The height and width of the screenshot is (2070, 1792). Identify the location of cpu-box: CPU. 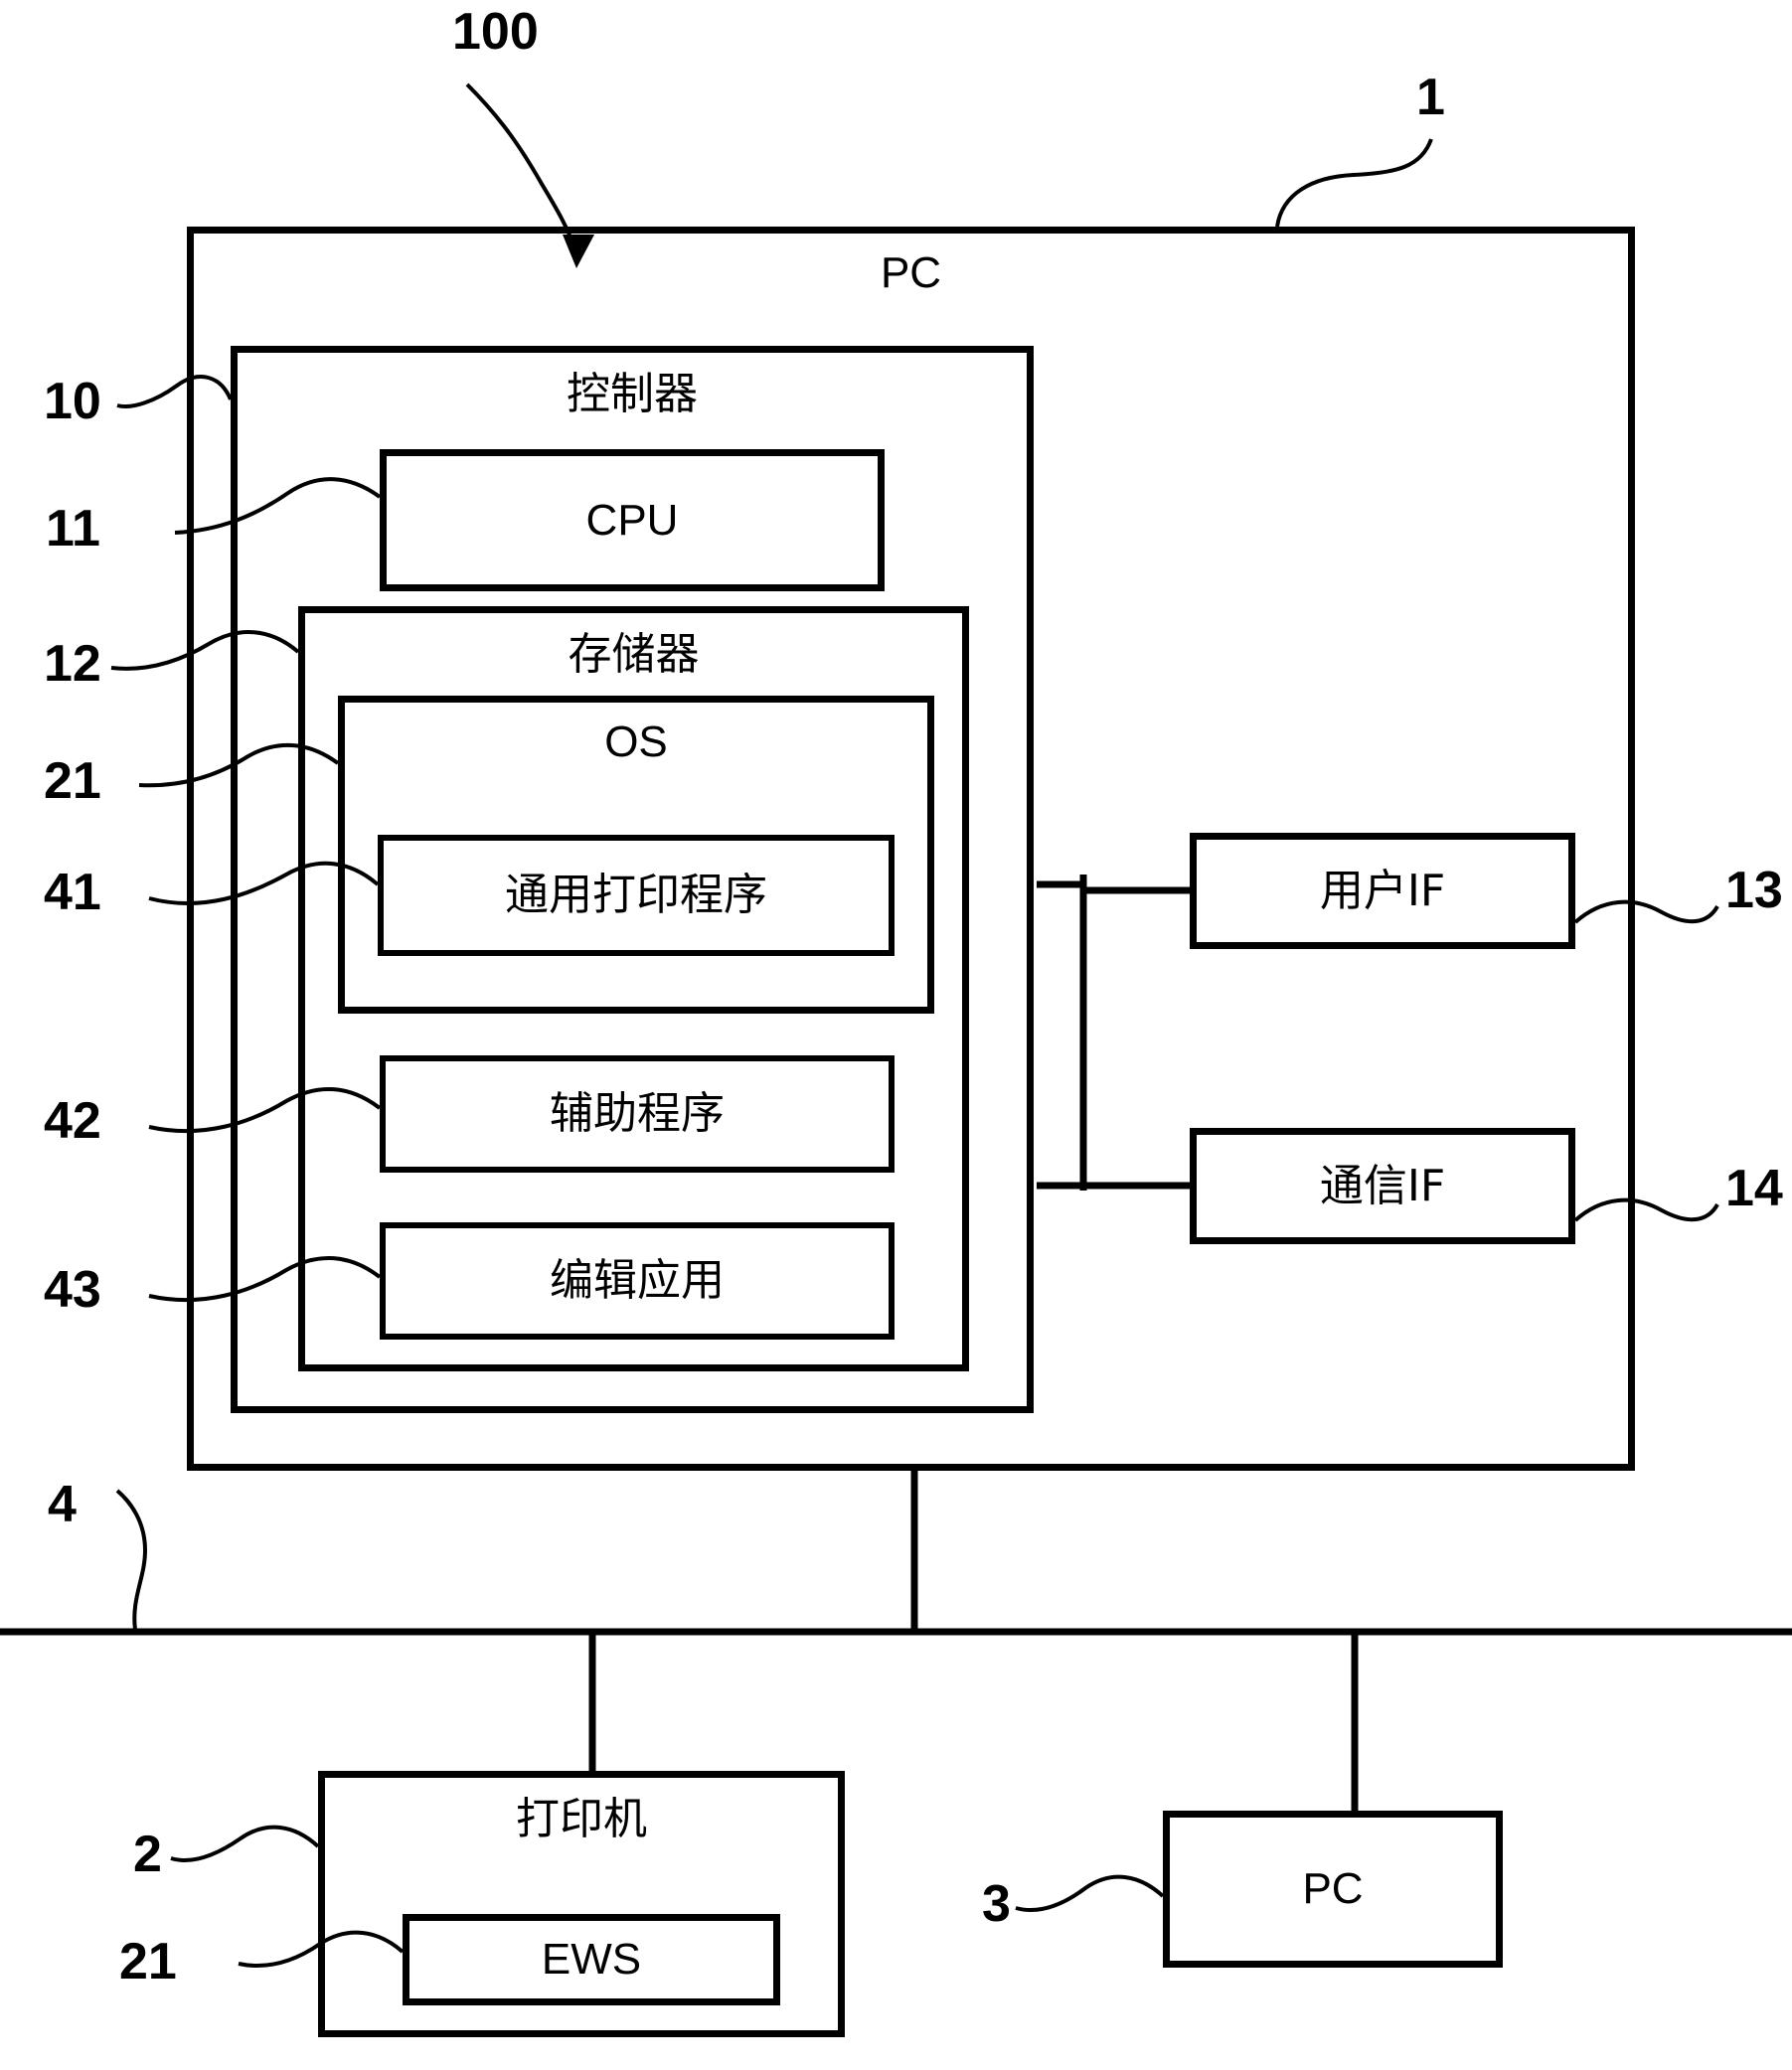
(632, 520).